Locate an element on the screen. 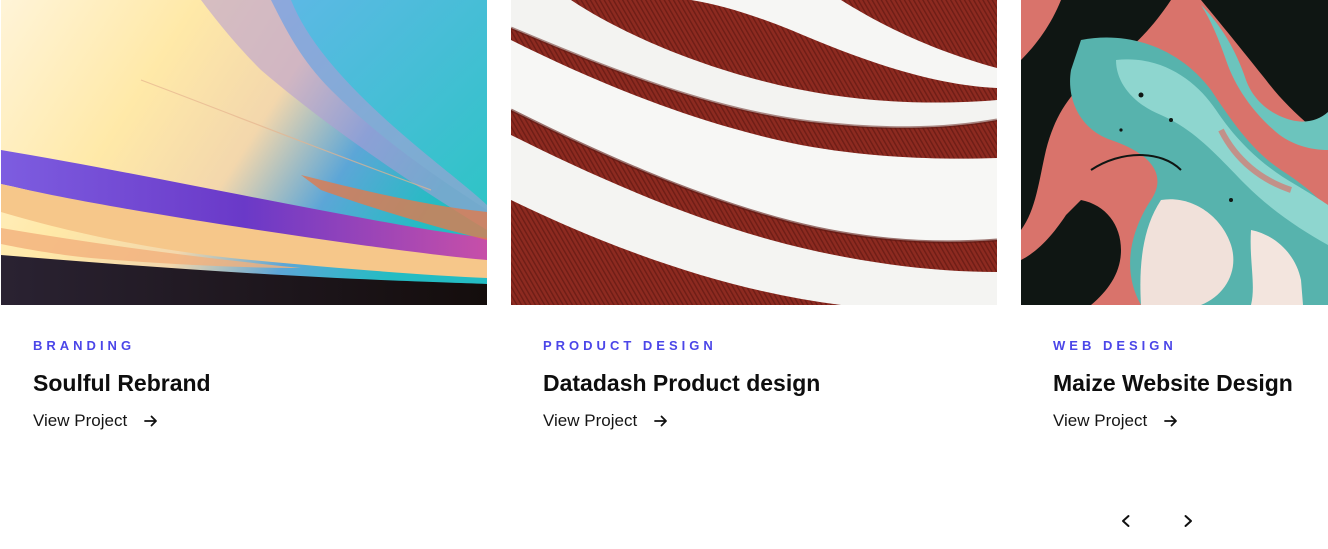 The image size is (1328, 549). project-image-maize is located at coordinates (1174, 152).